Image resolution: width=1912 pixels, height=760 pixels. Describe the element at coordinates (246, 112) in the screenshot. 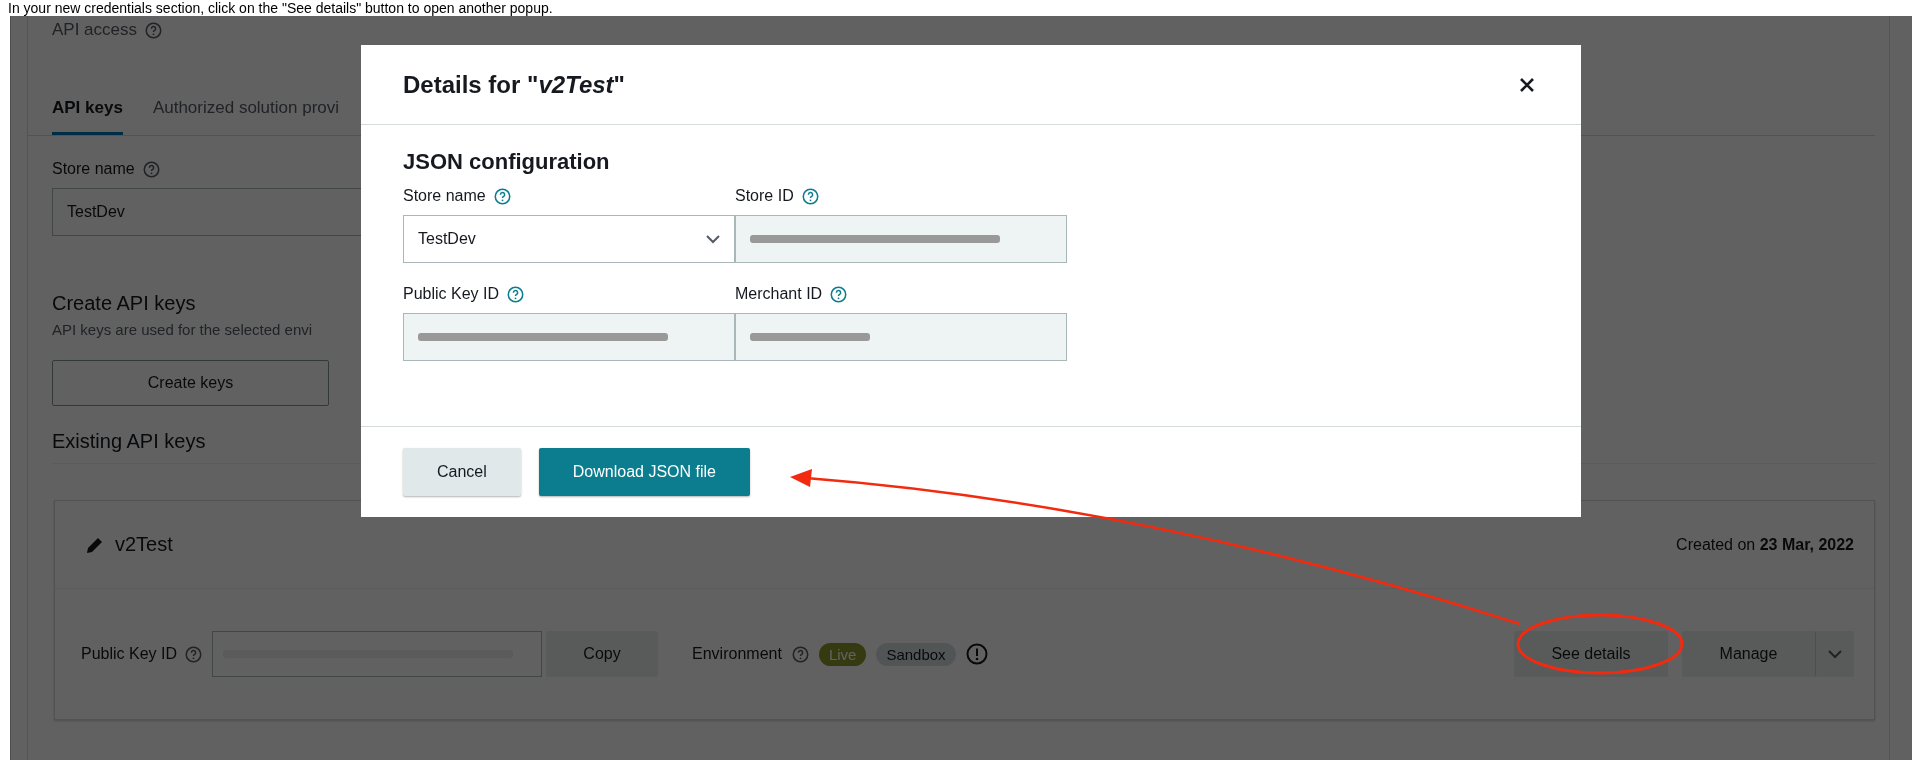

I see `tab: Authorized solution provi` at that location.